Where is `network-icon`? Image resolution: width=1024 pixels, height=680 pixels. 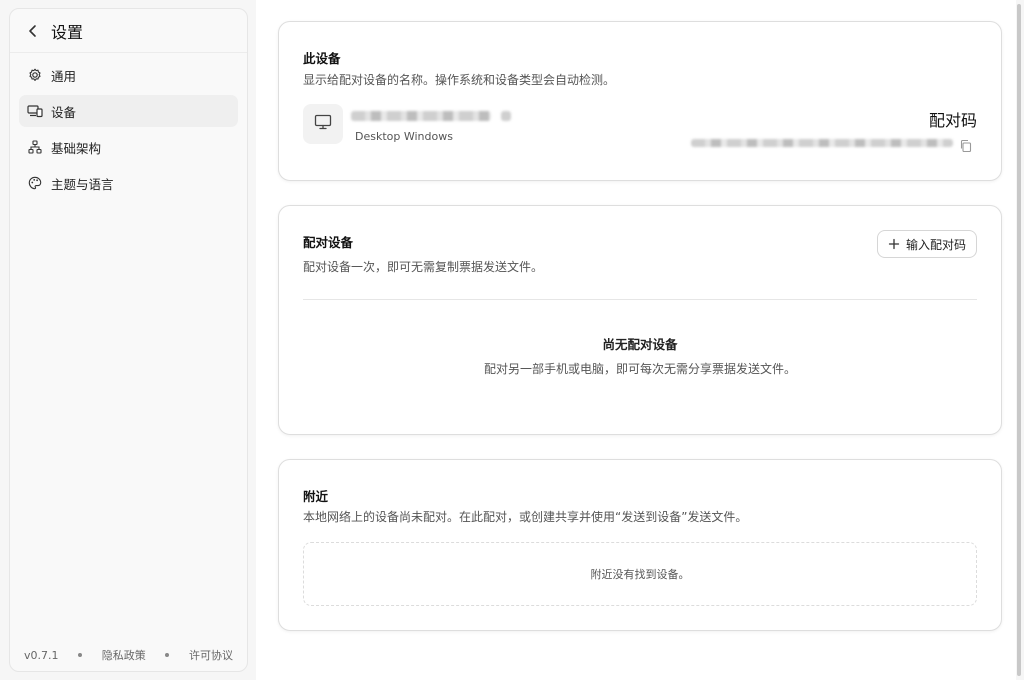
network-icon is located at coordinates (35, 147).